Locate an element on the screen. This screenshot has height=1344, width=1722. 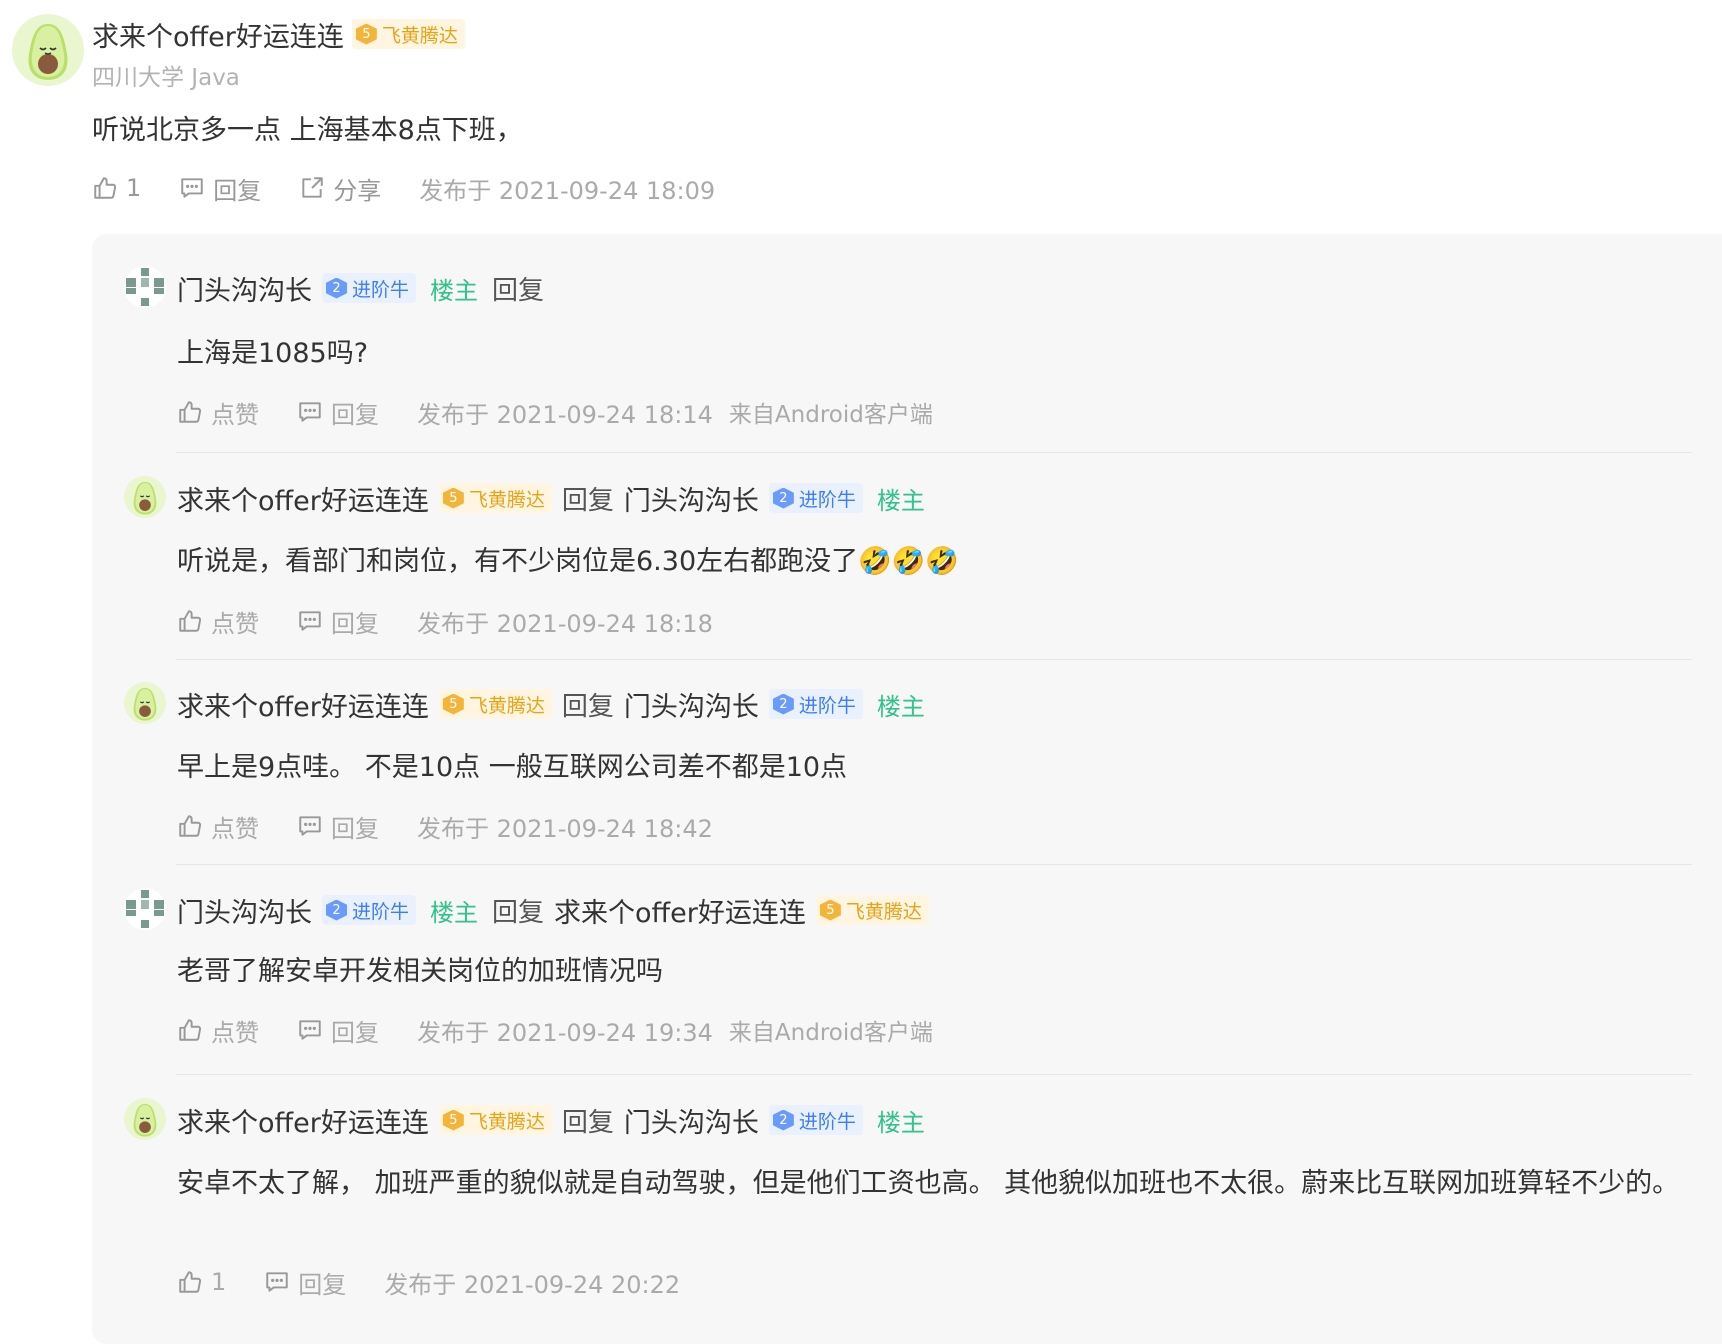
share-label: 分享 is located at coordinates (357, 190).